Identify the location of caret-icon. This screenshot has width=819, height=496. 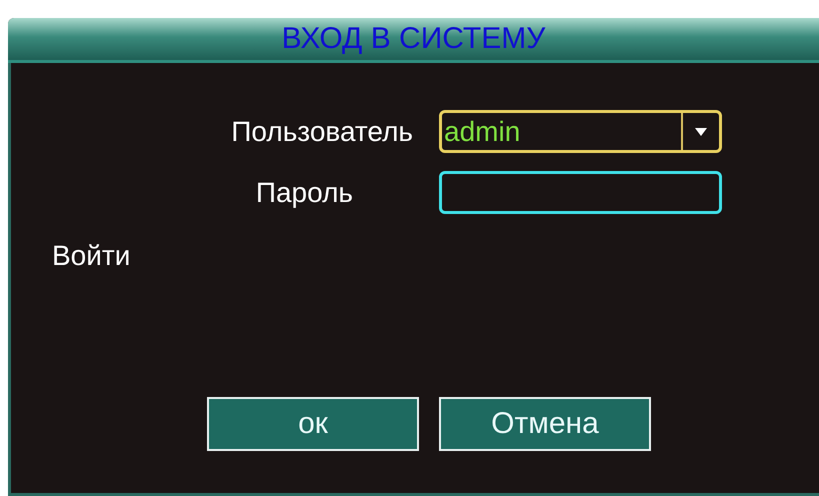
(701, 132).